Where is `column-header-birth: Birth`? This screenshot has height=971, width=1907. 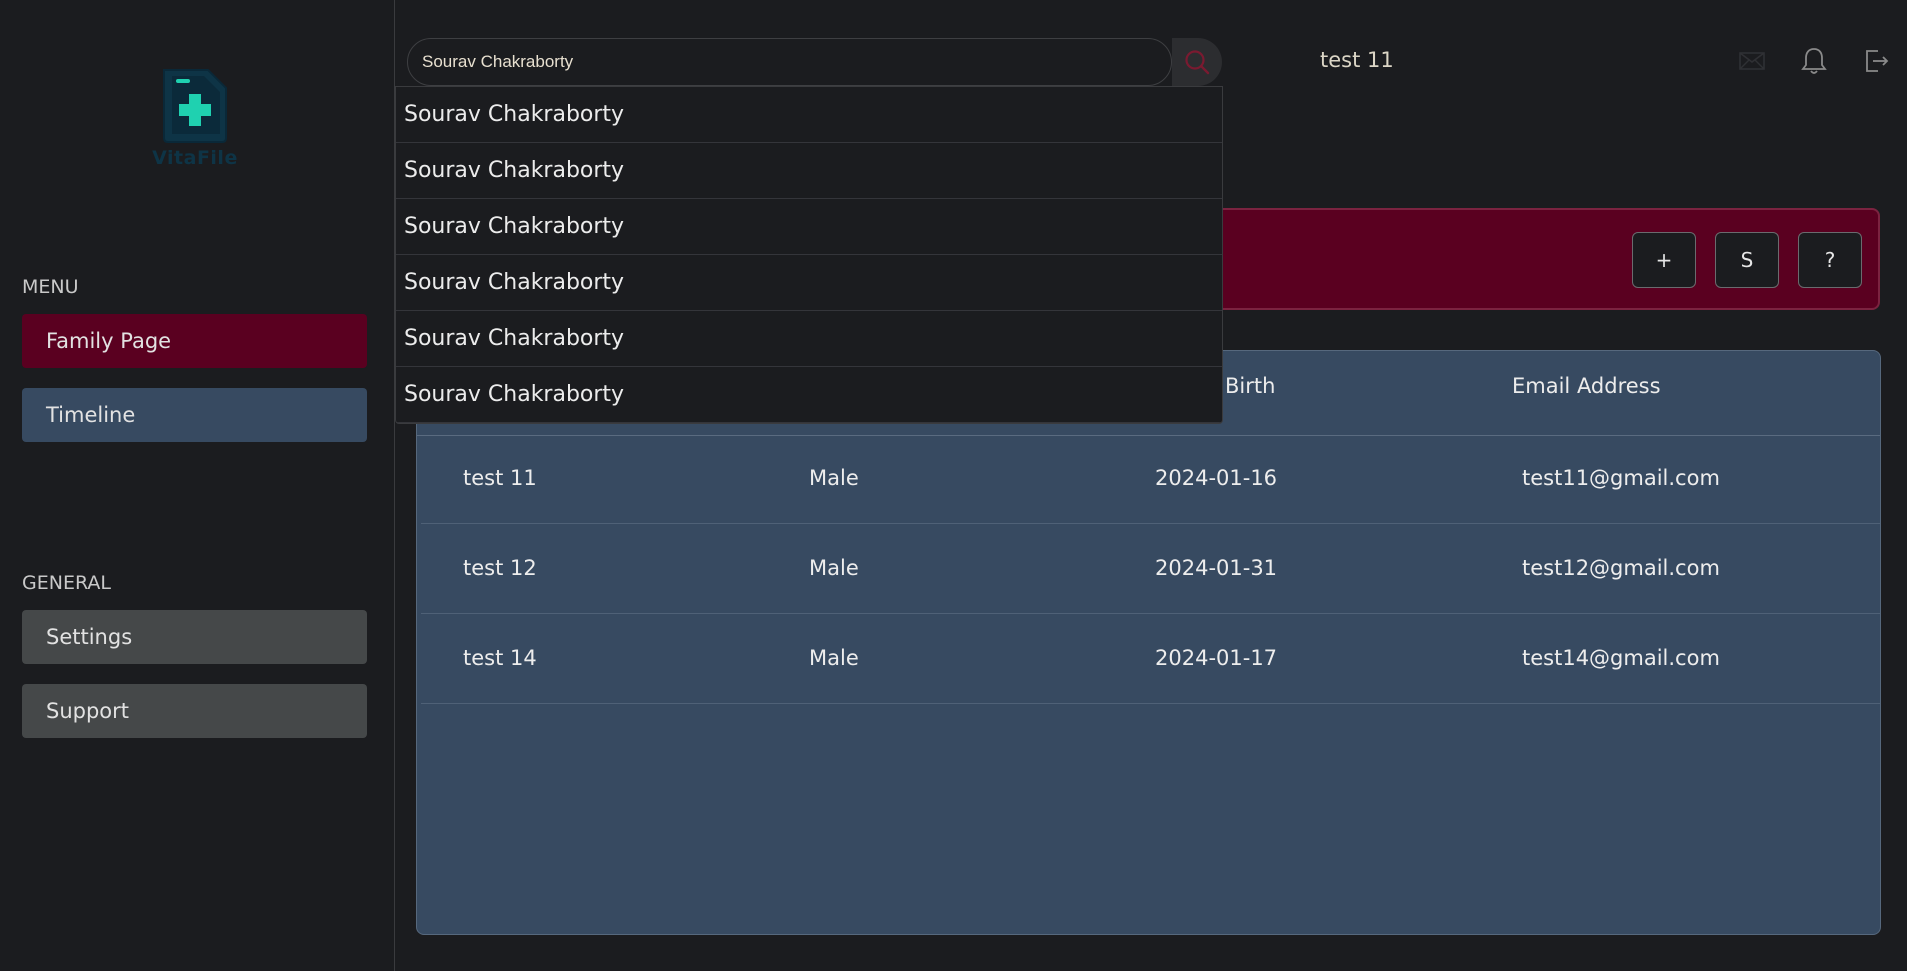 column-header-birth: Birth is located at coordinates (1250, 386).